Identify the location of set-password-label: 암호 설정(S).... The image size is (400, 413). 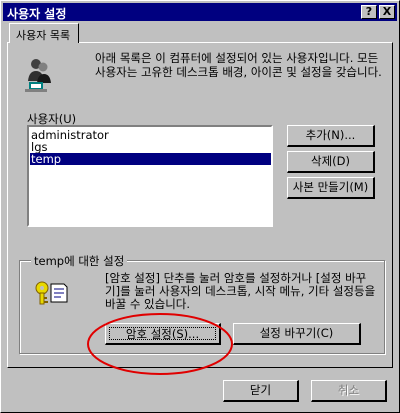
(162, 334).